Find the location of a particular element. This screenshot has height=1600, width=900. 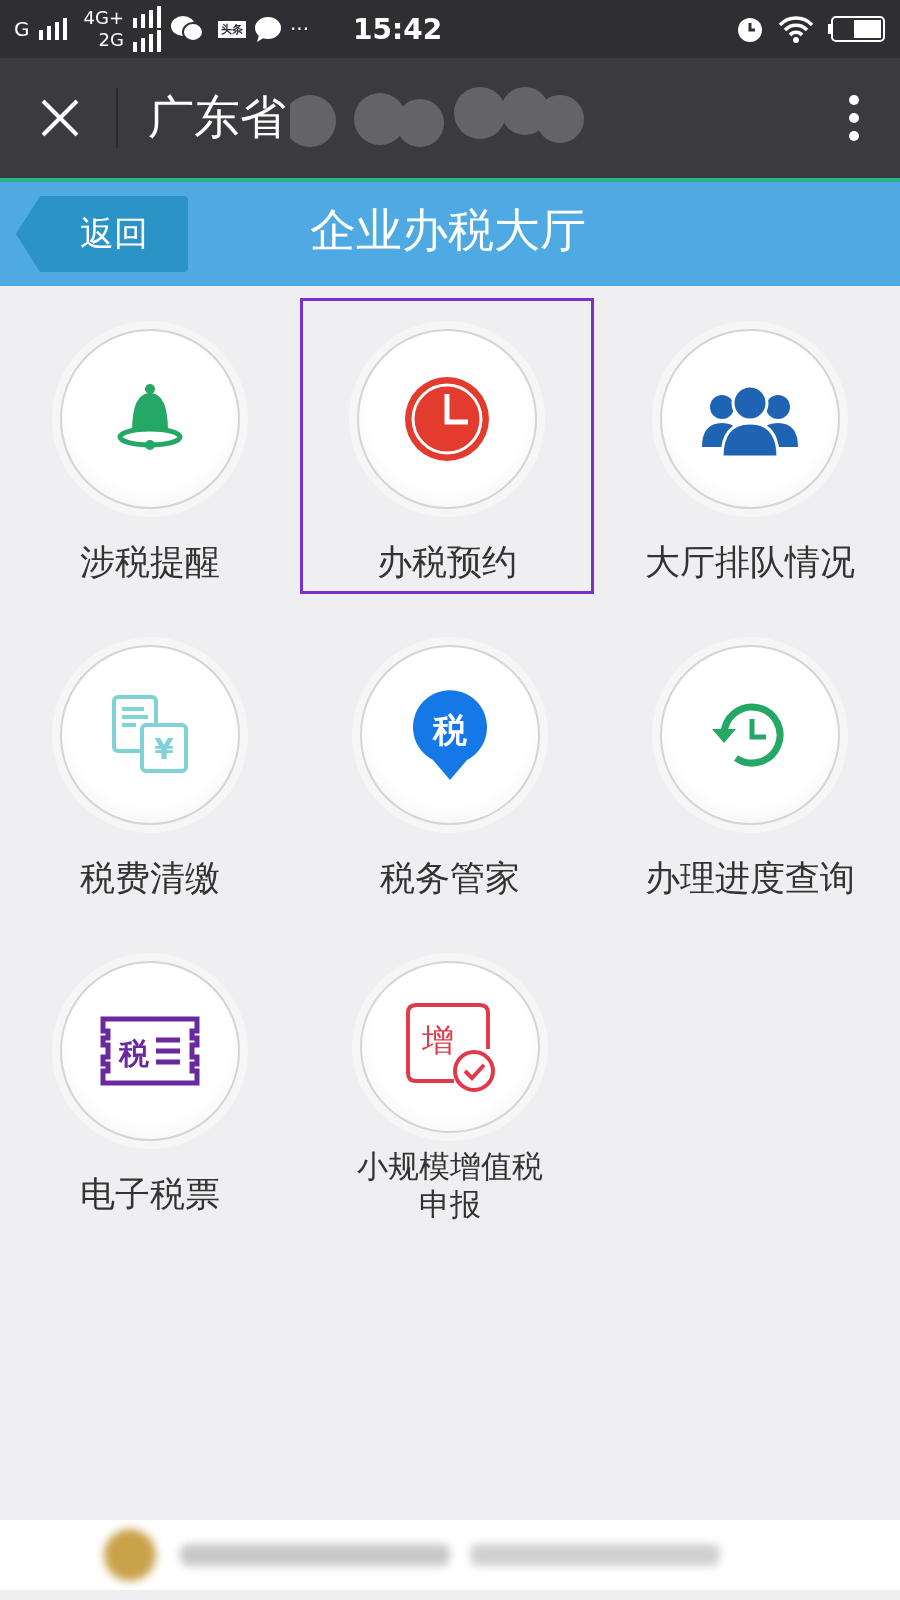

text-lines-icon is located at coordinates (135, 717).